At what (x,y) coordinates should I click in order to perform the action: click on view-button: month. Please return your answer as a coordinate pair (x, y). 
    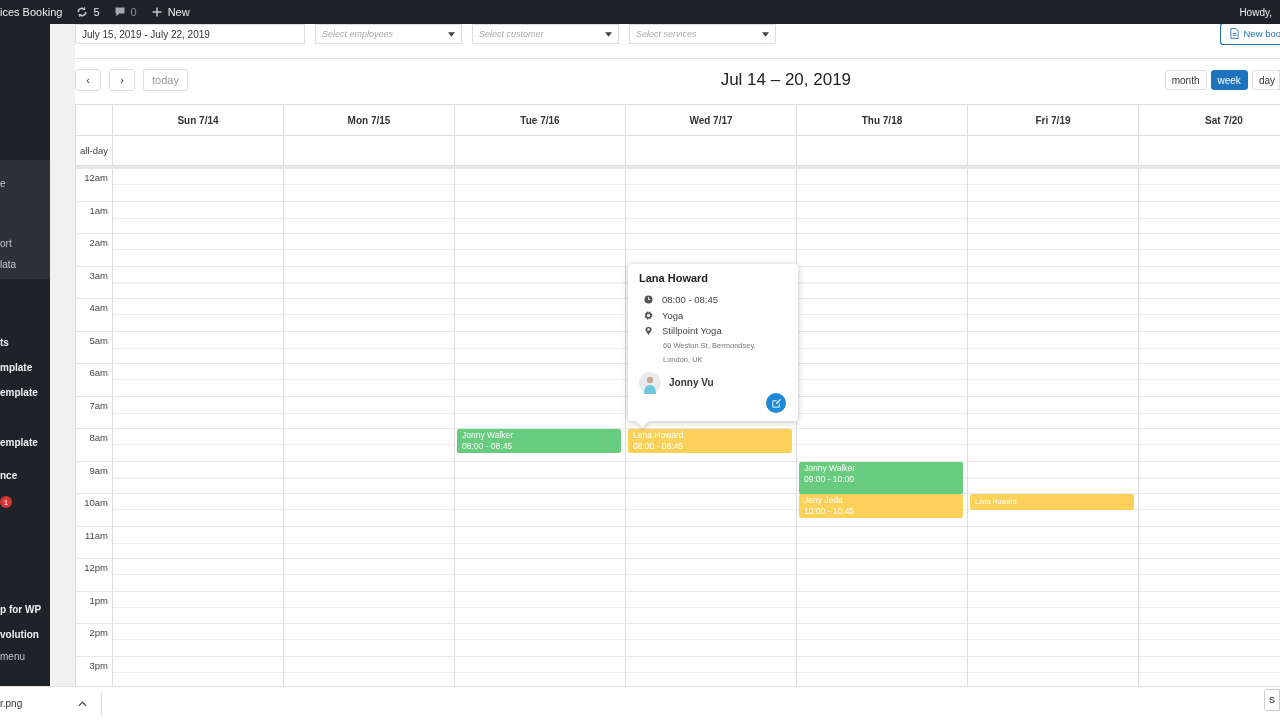
    Looking at the image, I should click on (1185, 80).